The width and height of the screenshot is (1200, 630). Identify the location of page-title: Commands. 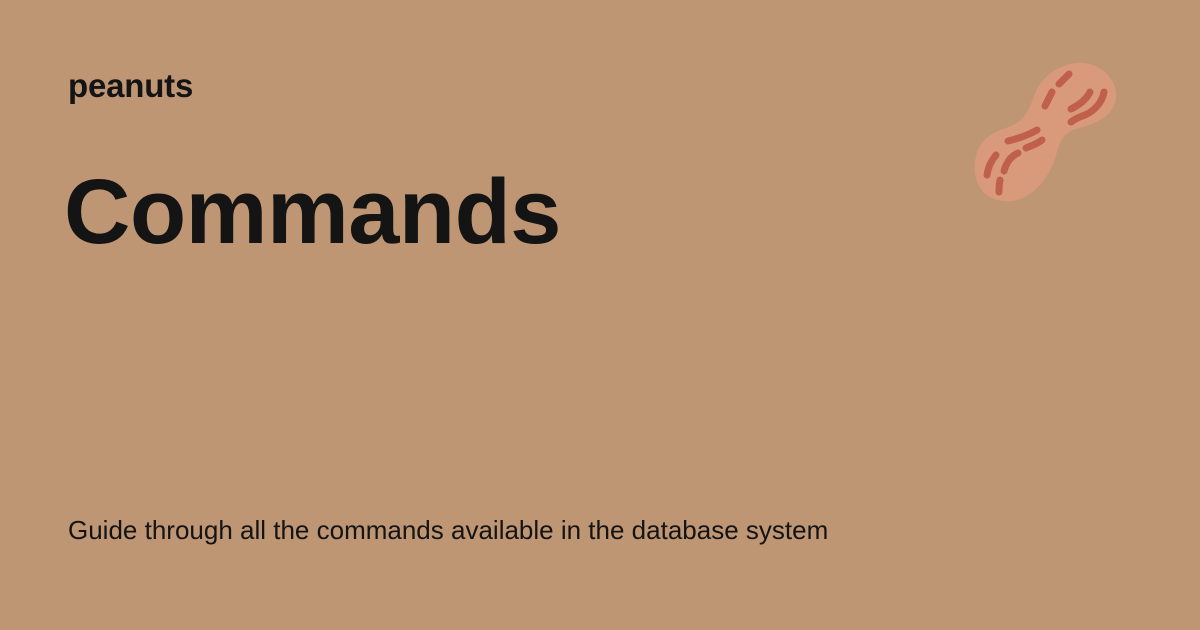
(312, 212).